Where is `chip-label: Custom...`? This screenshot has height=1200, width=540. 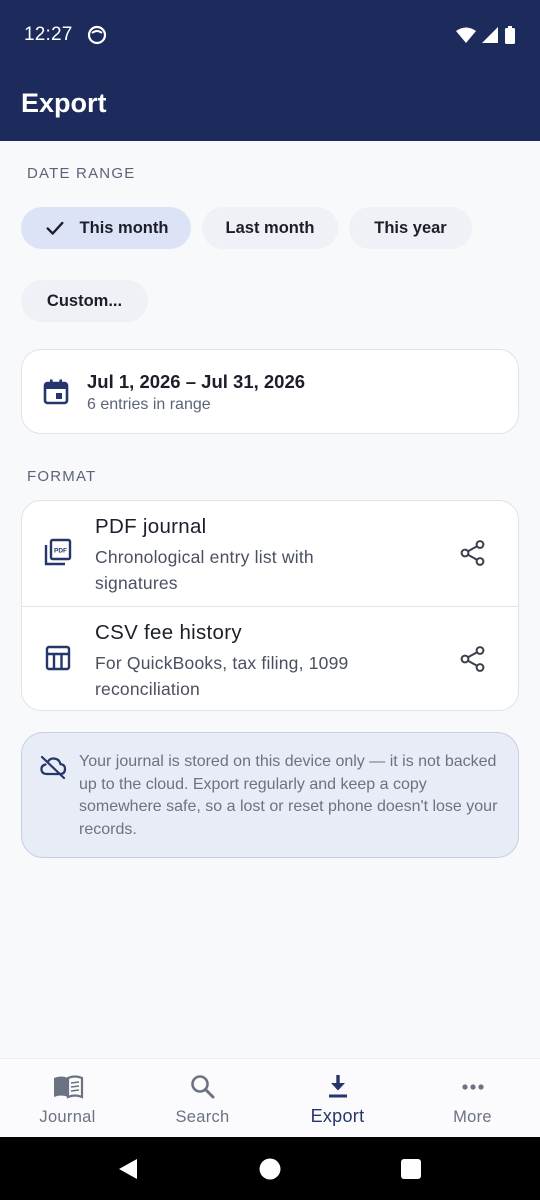 chip-label: Custom... is located at coordinates (84, 300).